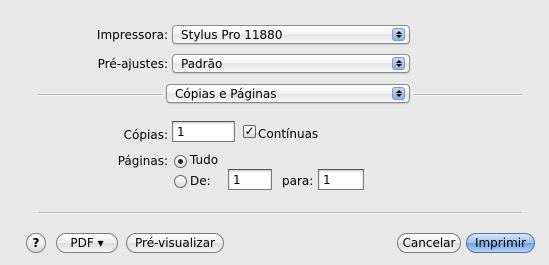 This screenshot has width=549, height=265. I want to click on help-button: ?, so click(36, 243).